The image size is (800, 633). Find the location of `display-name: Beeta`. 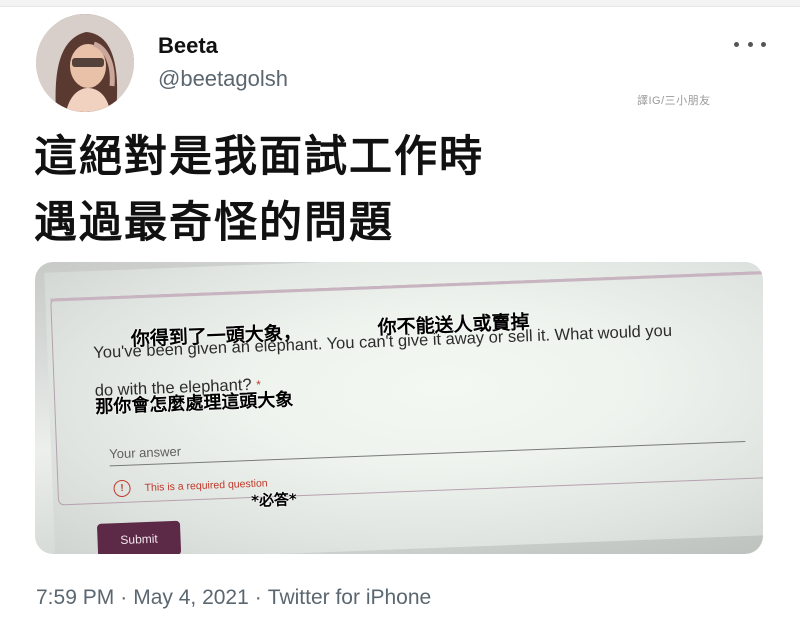

display-name: Beeta is located at coordinates (188, 46).